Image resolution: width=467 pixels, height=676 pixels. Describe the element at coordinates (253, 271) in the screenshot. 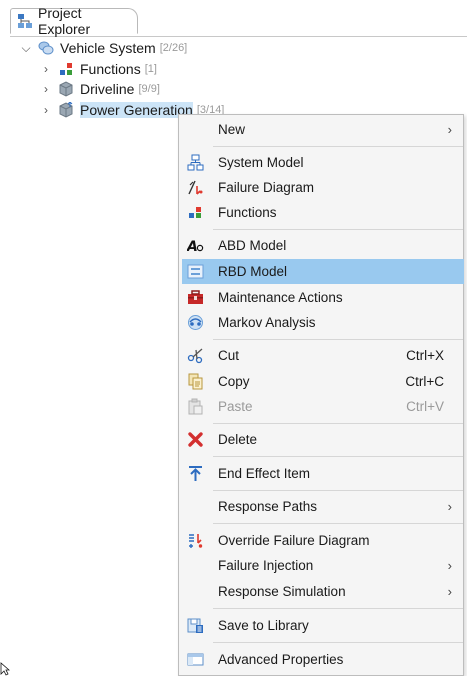

I see `menu-item-label: RBD Model` at that location.